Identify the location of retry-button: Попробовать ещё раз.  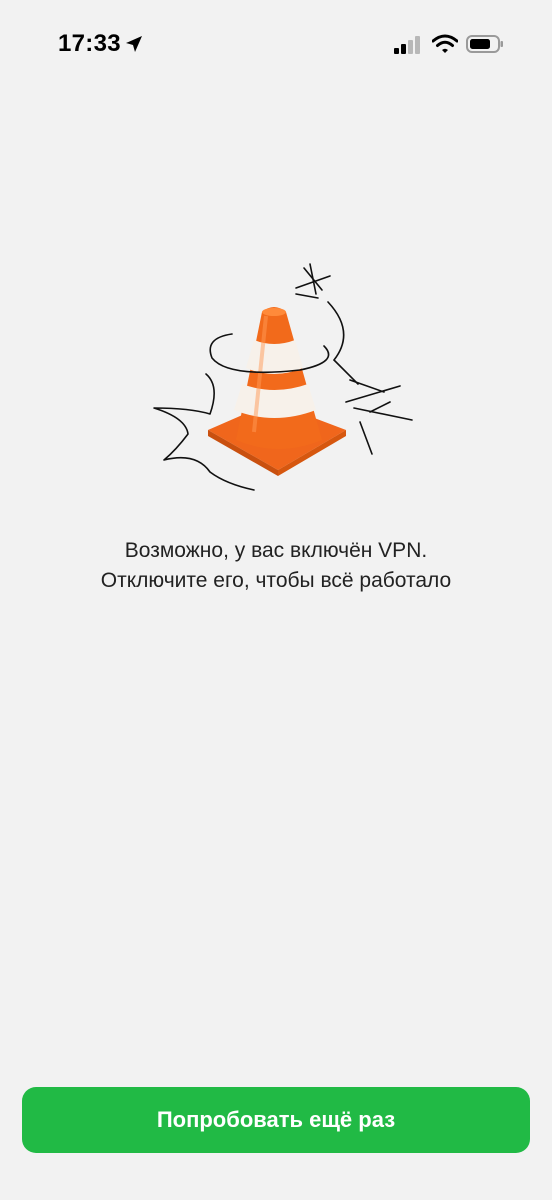
(276, 1120).